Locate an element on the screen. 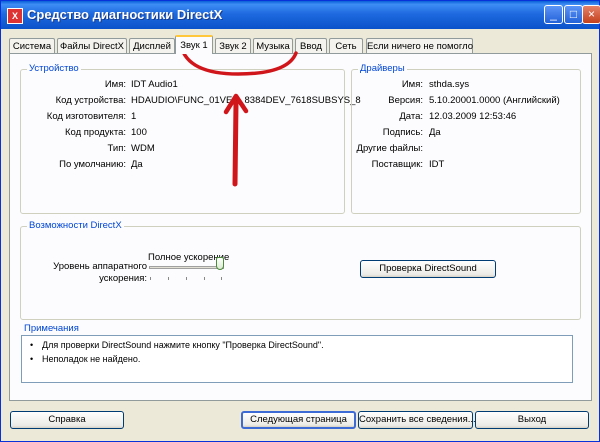 Image resolution: width=600 pixels, height=442 pixels. note-item: • Неполадок не найдено. is located at coordinates (85, 359).